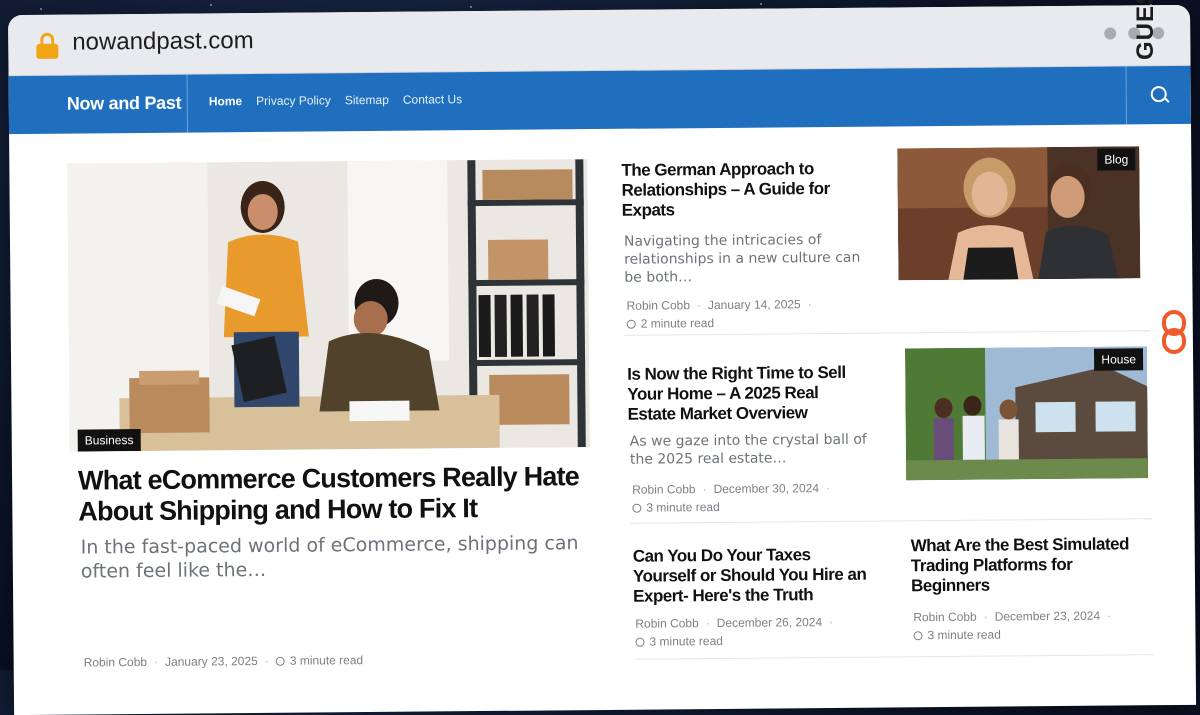 Image resolution: width=1200 pixels, height=715 pixels. I want to click on window-dot-icon, so click(1110, 33).